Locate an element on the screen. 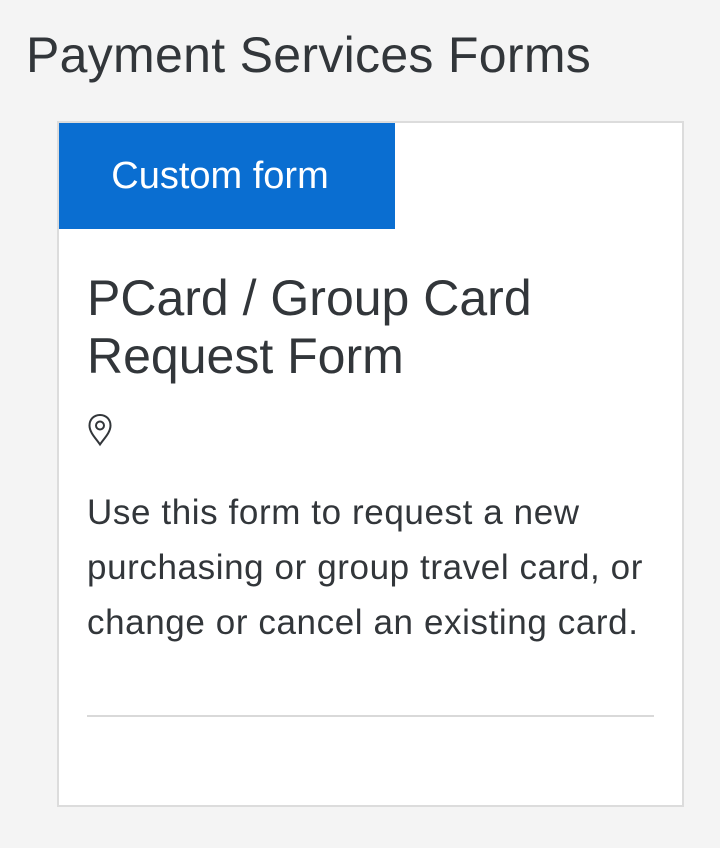 The height and width of the screenshot is (848, 720). card-title: PCard / Group Card Request Form is located at coordinates (372, 327).